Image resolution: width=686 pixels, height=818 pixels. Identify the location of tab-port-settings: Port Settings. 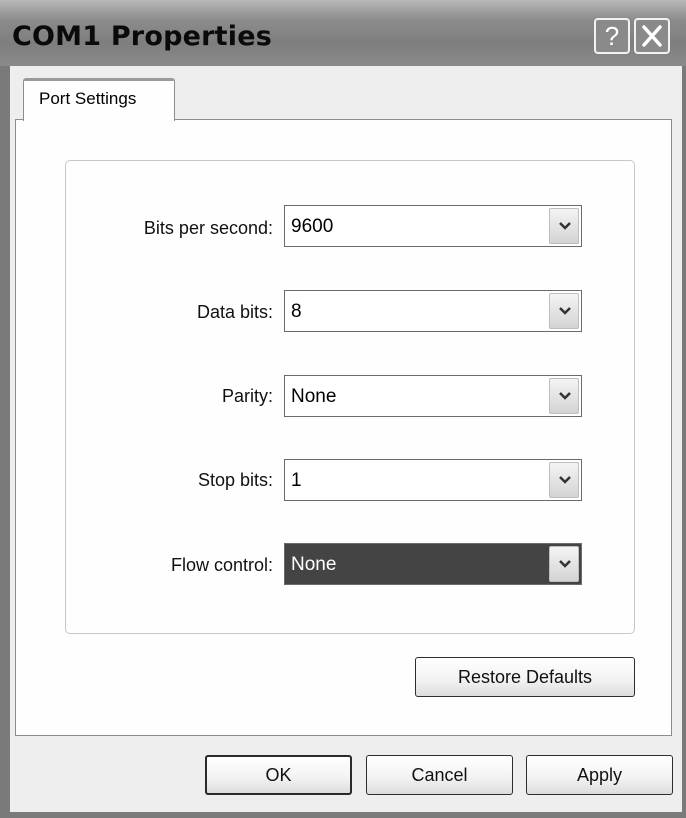
(99, 99).